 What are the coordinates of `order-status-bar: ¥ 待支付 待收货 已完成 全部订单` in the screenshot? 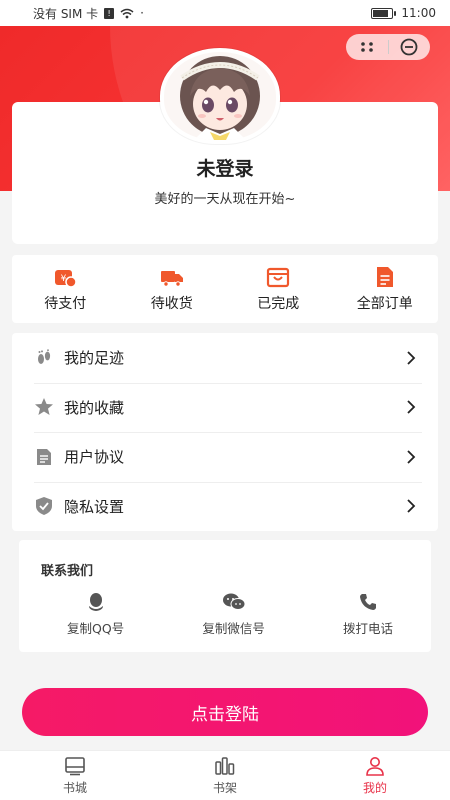 It's located at (225, 289).